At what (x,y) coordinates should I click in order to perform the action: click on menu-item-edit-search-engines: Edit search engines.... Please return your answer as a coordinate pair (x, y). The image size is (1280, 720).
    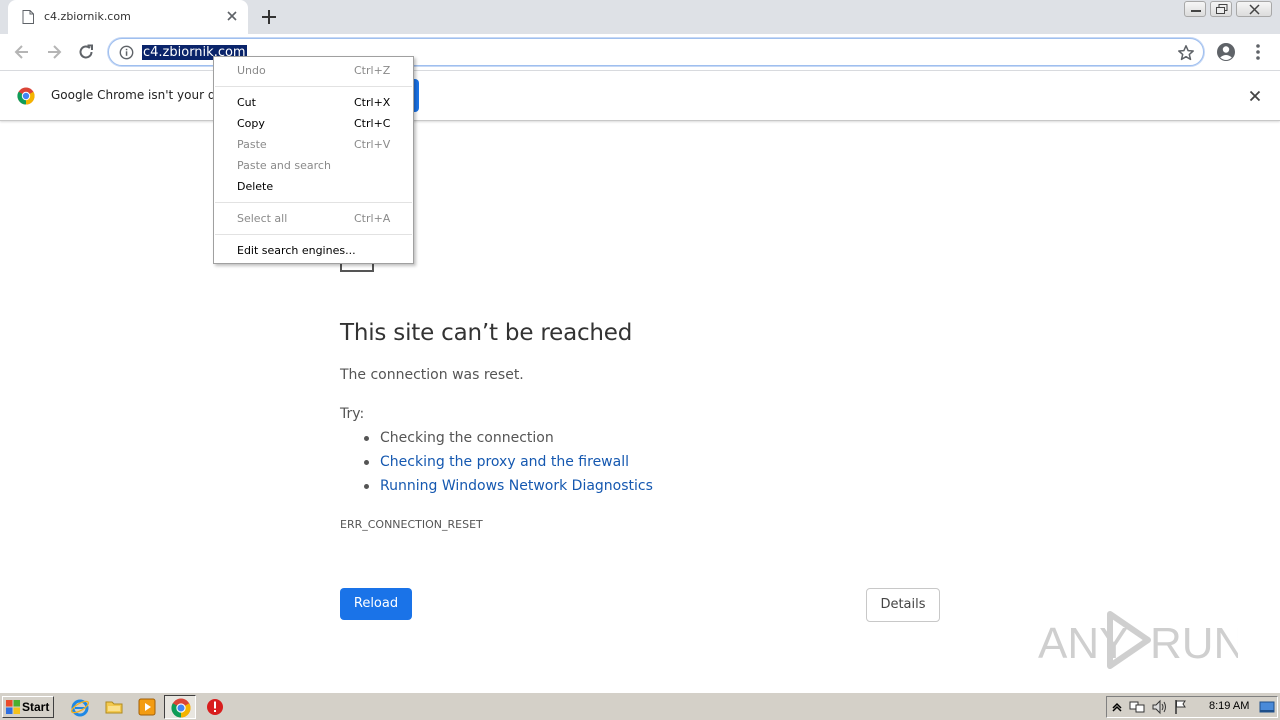
    Looking at the image, I should click on (313, 250).